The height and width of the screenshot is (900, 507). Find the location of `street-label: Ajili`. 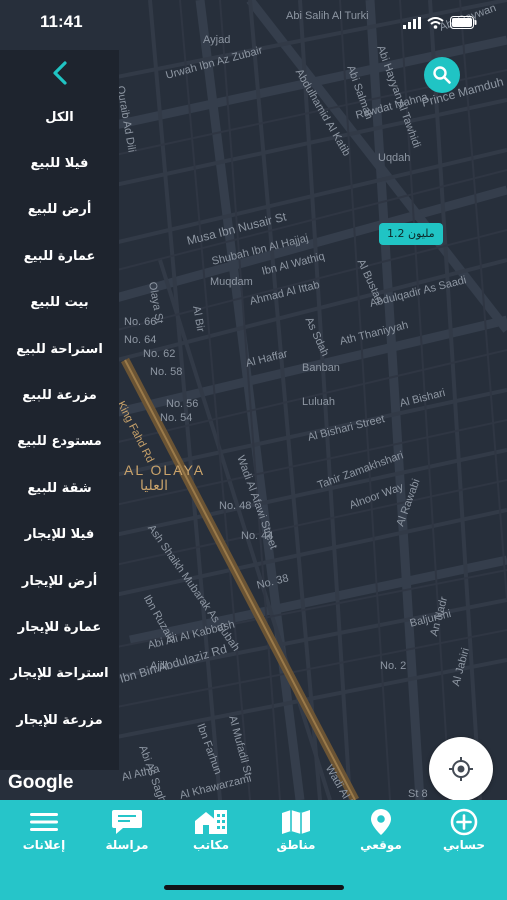

street-label: Ajili is located at coordinates (159, 666).